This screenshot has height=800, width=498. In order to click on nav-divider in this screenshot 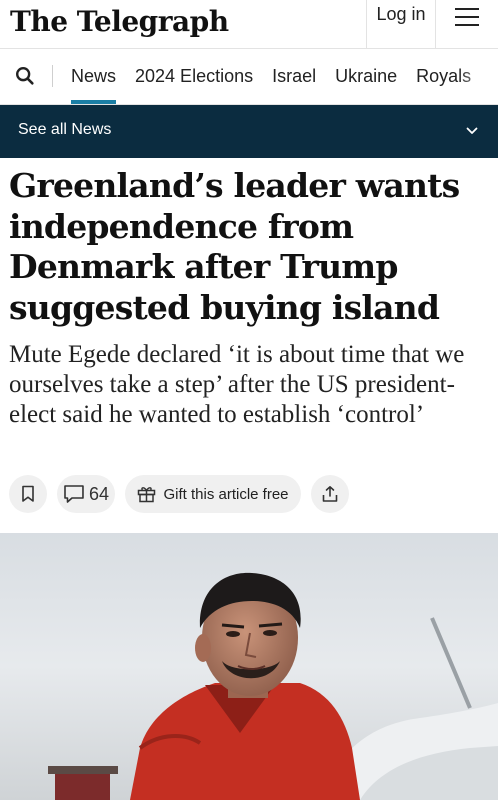, I will do `click(52, 76)`.